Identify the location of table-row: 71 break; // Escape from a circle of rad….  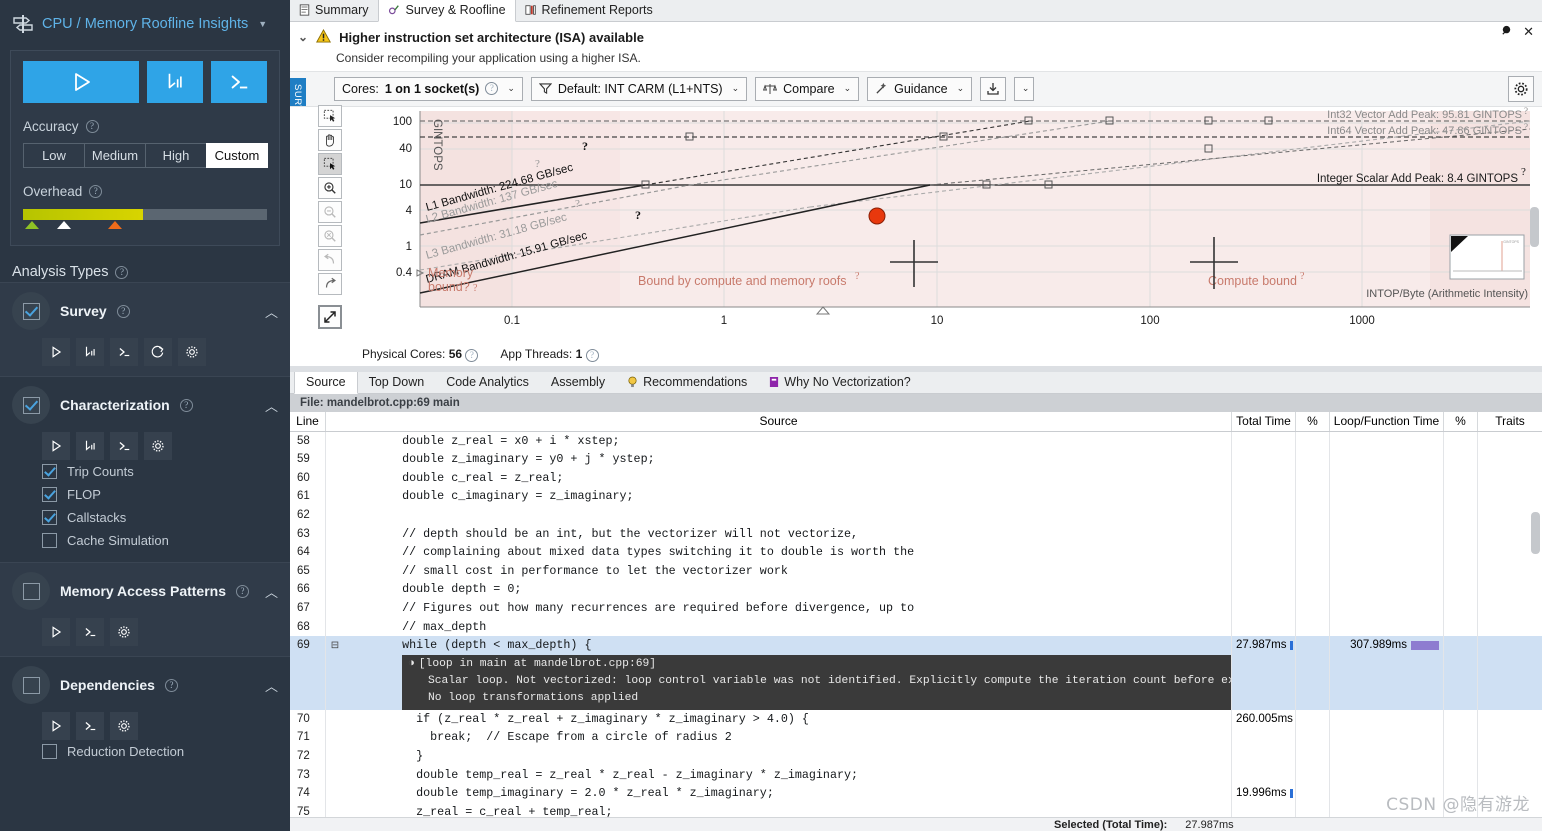
(916, 737).